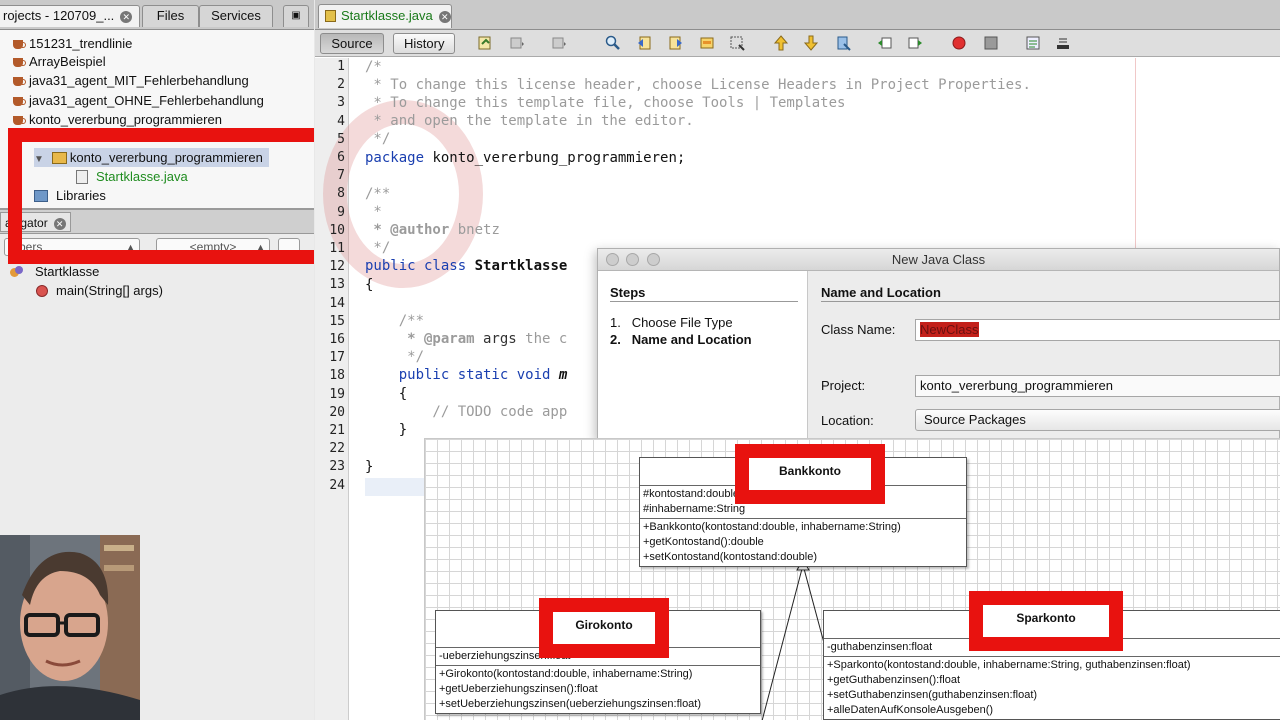 The height and width of the screenshot is (720, 1280). What do you see at coordinates (797, 15) in the screenshot?
I see `editor-tab-bar: Startklasse.java ✕` at bounding box center [797, 15].